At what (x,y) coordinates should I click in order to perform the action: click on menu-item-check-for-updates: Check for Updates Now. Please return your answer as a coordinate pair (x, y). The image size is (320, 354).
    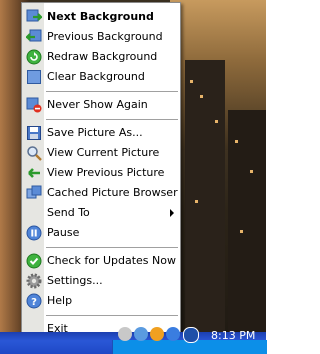
    Looking at the image, I should click on (101, 261).